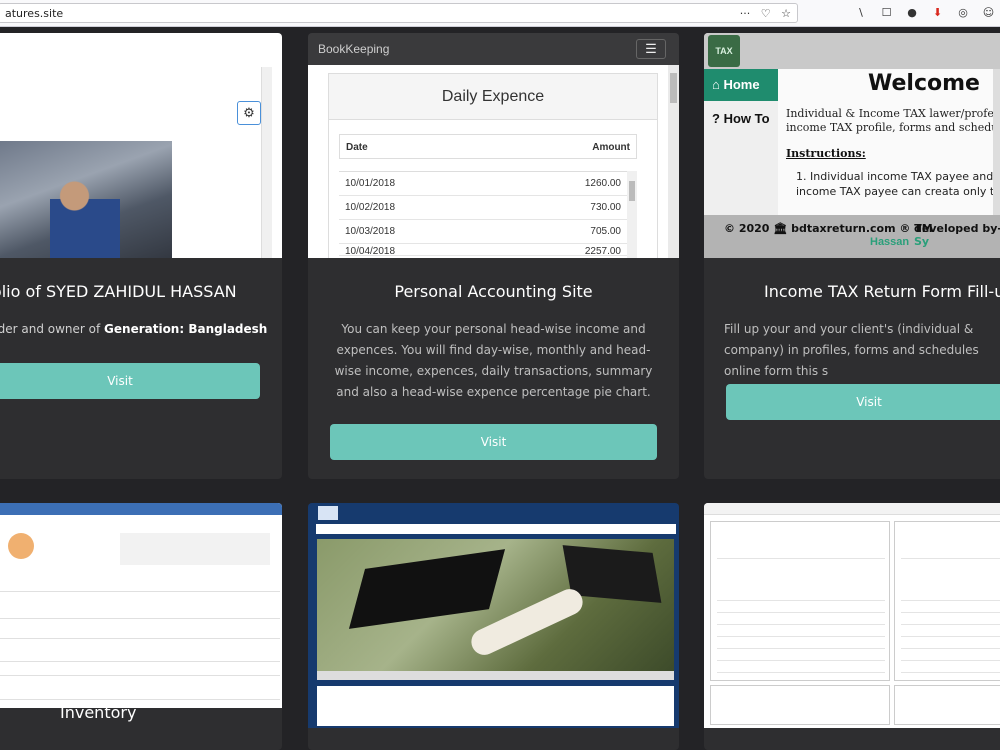 The height and width of the screenshot is (750, 1000). I want to click on bookkeeping-navbar: BookKeeping ☰, so click(493, 49).